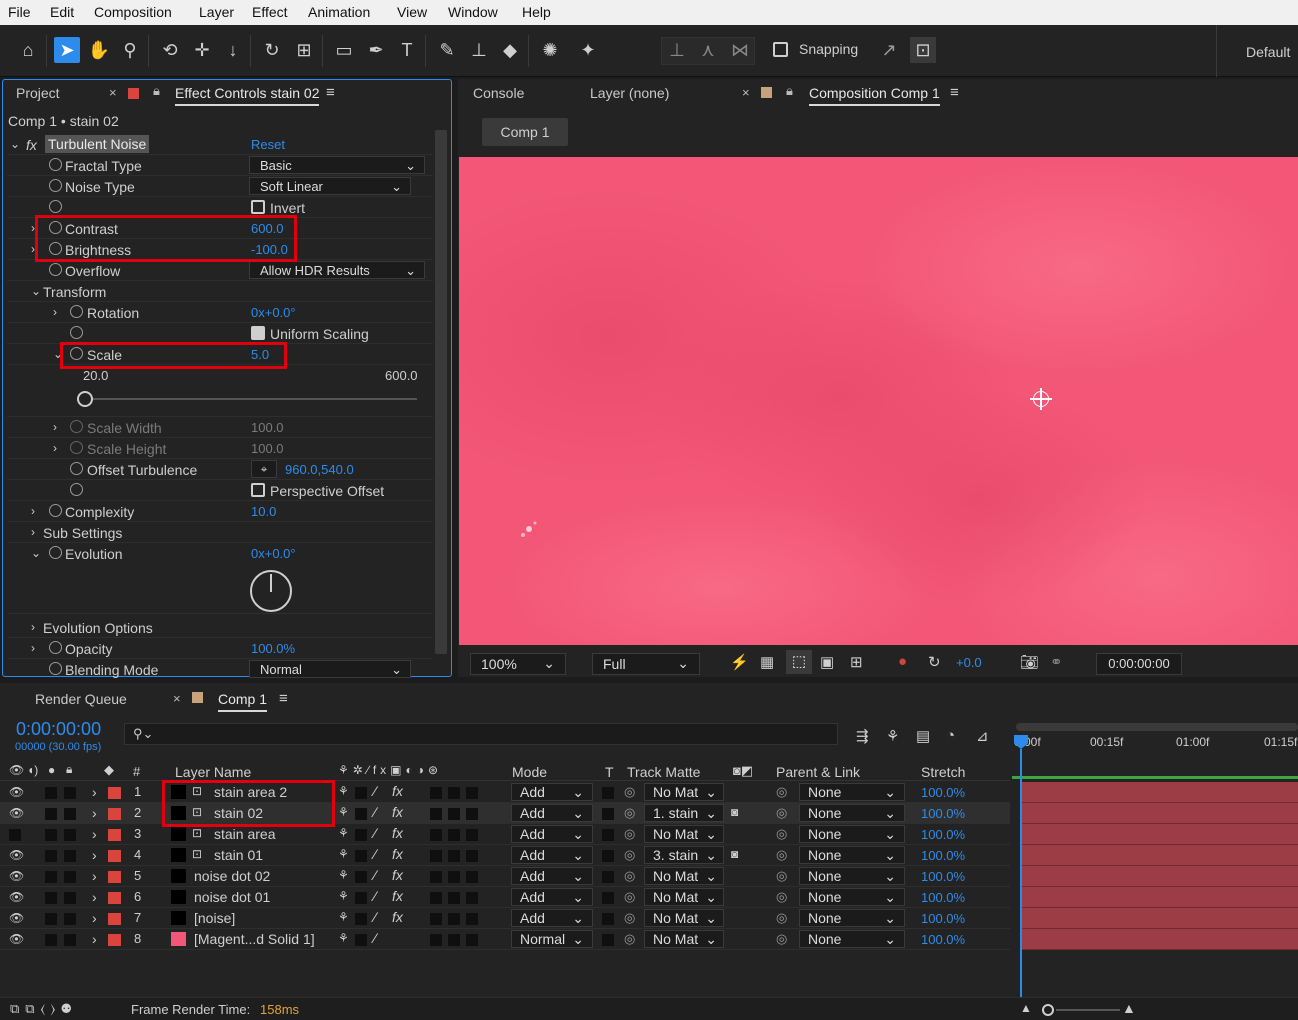 The image size is (1298, 1020). Describe the element at coordinates (1026, 1008) in the screenshot. I see `zoom-out-icon: ▲` at that location.